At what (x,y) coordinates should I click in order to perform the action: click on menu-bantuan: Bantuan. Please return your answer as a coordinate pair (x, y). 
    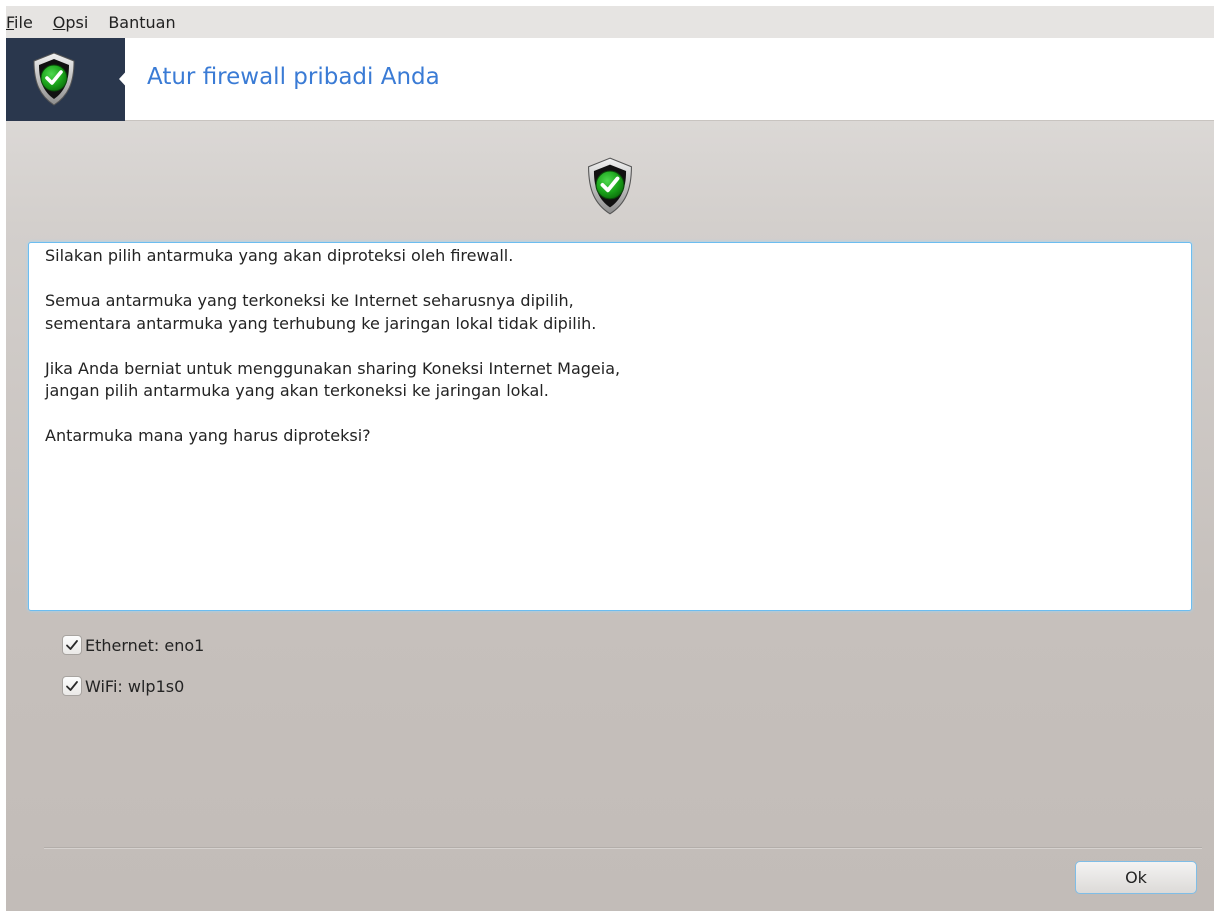
    Looking at the image, I should click on (141, 22).